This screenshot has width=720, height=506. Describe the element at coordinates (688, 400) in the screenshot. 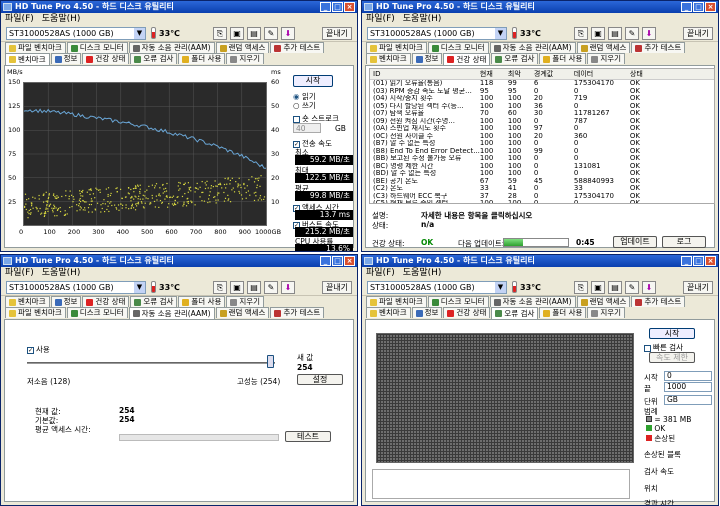

I see `unit-select: GB` at that location.